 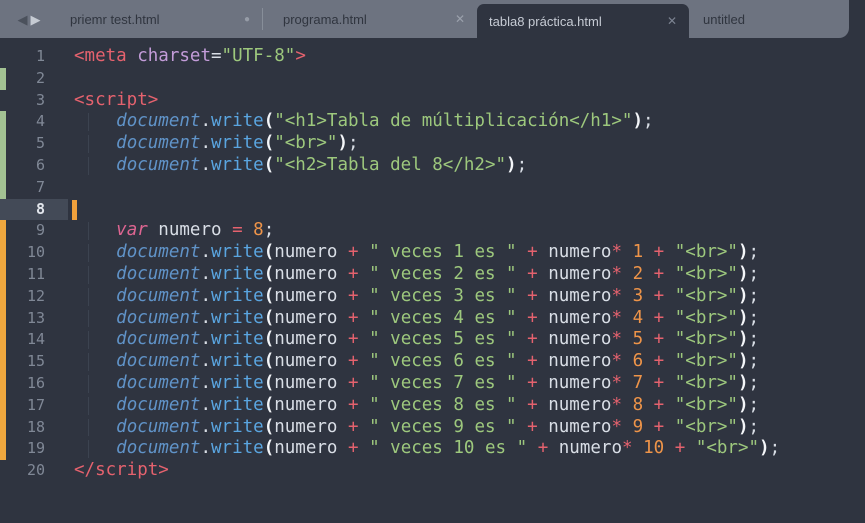 What do you see at coordinates (37, 297) in the screenshot?
I see `line-number: 12` at bounding box center [37, 297].